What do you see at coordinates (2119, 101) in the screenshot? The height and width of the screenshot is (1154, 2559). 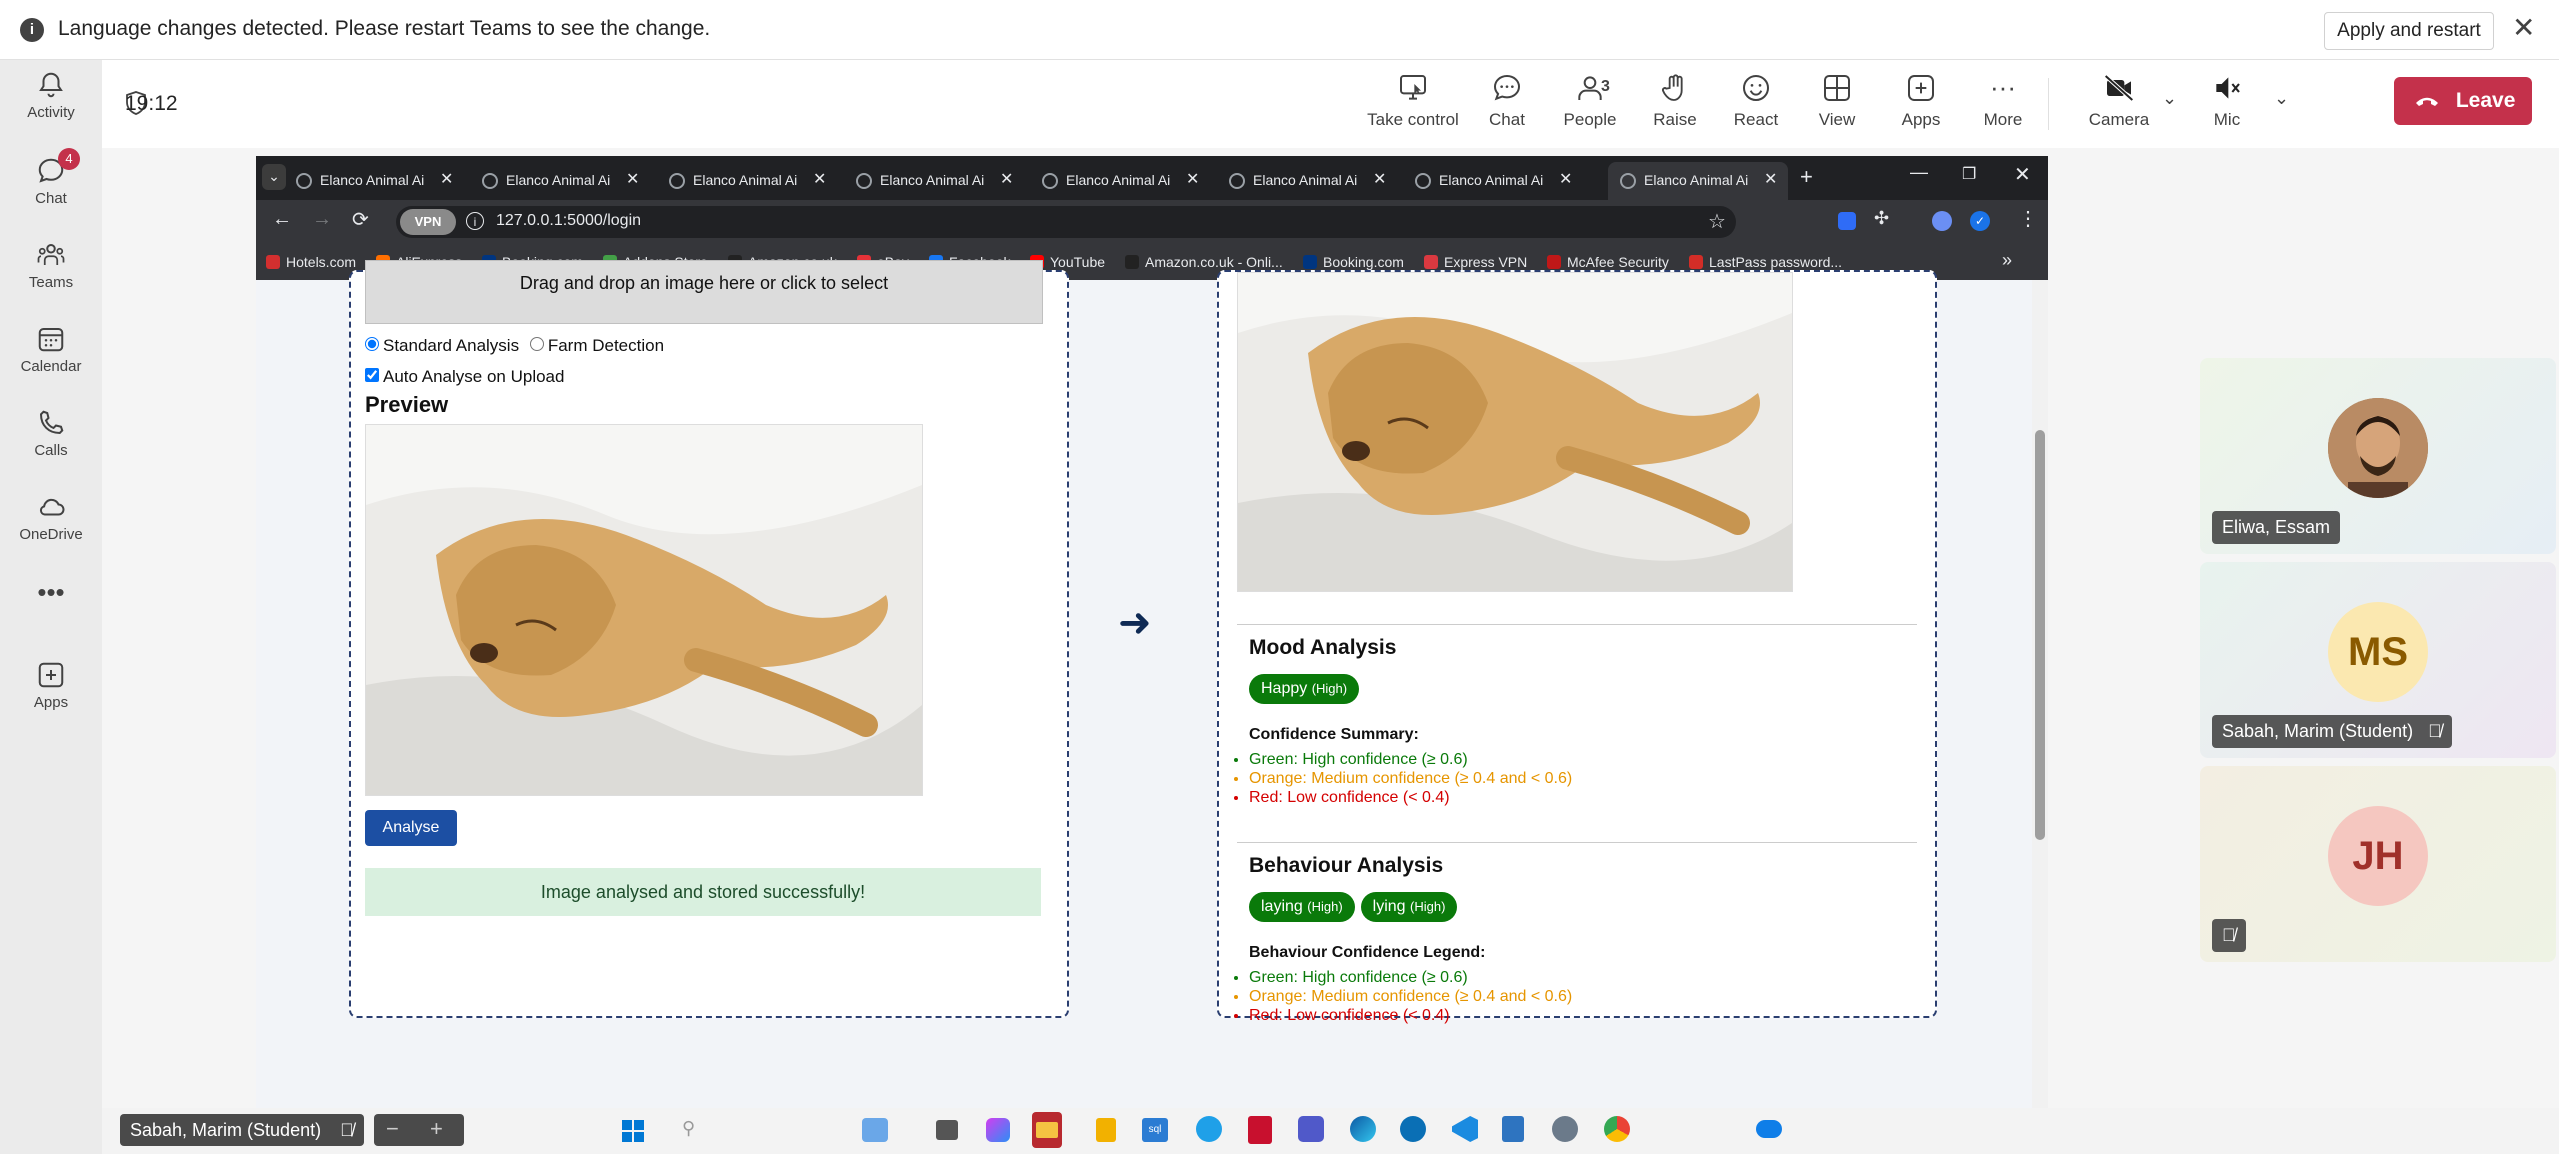 I see `camera-button: Camera` at bounding box center [2119, 101].